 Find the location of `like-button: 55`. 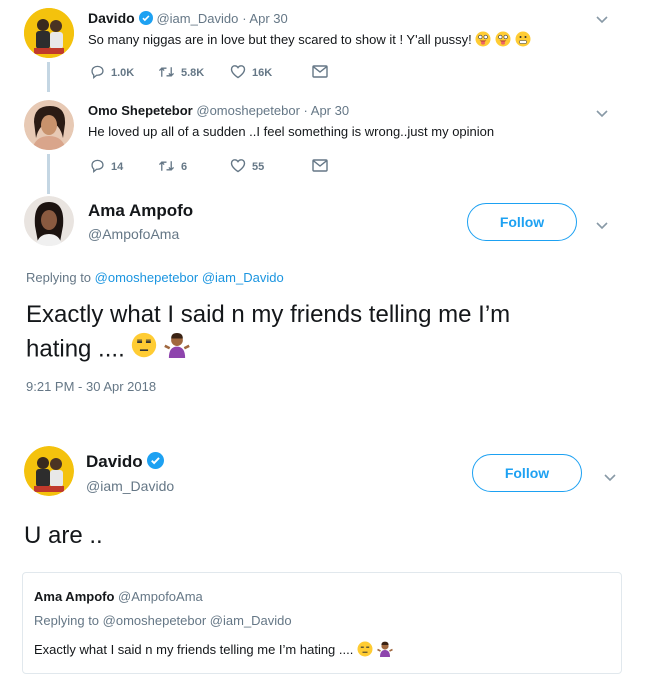

like-button: 55 is located at coordinates (271, 167).